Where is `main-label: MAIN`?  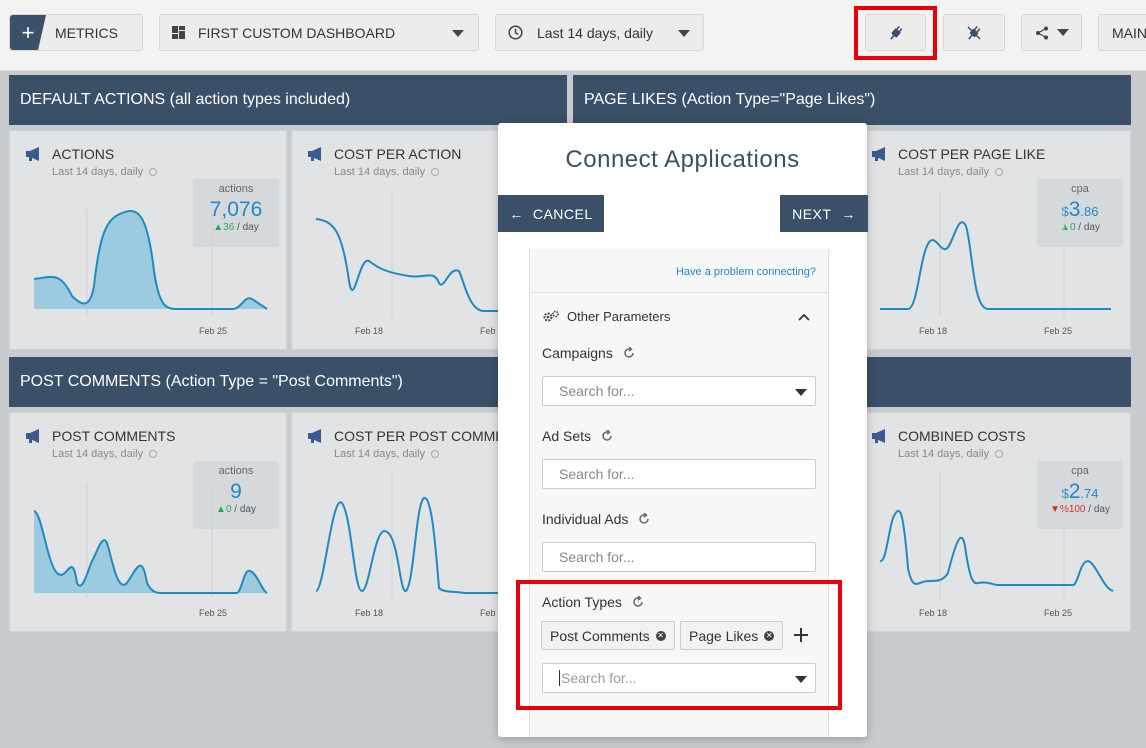 main-label: MAIN is located at coordinates (1129, 32).